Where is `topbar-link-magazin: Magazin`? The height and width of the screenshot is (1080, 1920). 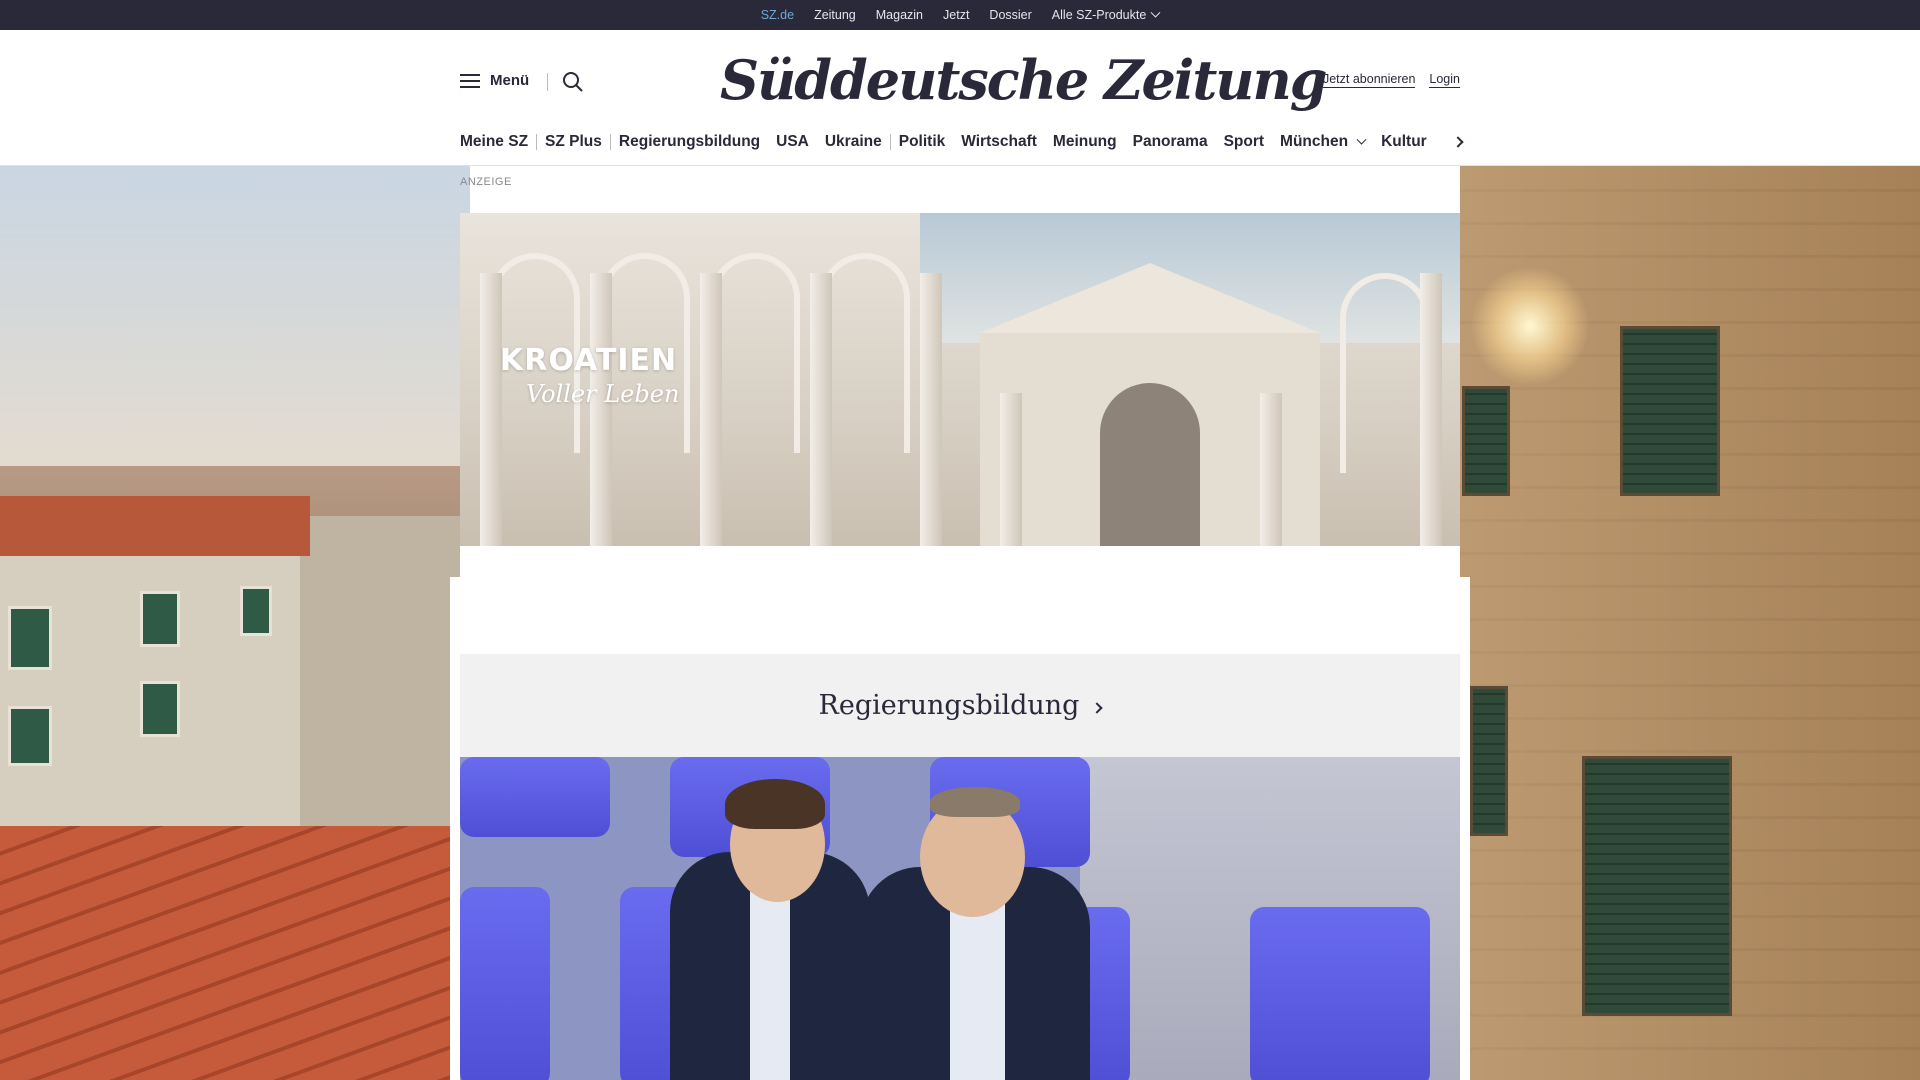 topbar-link-magazin: Magazin is located at coordinates (899, 15).